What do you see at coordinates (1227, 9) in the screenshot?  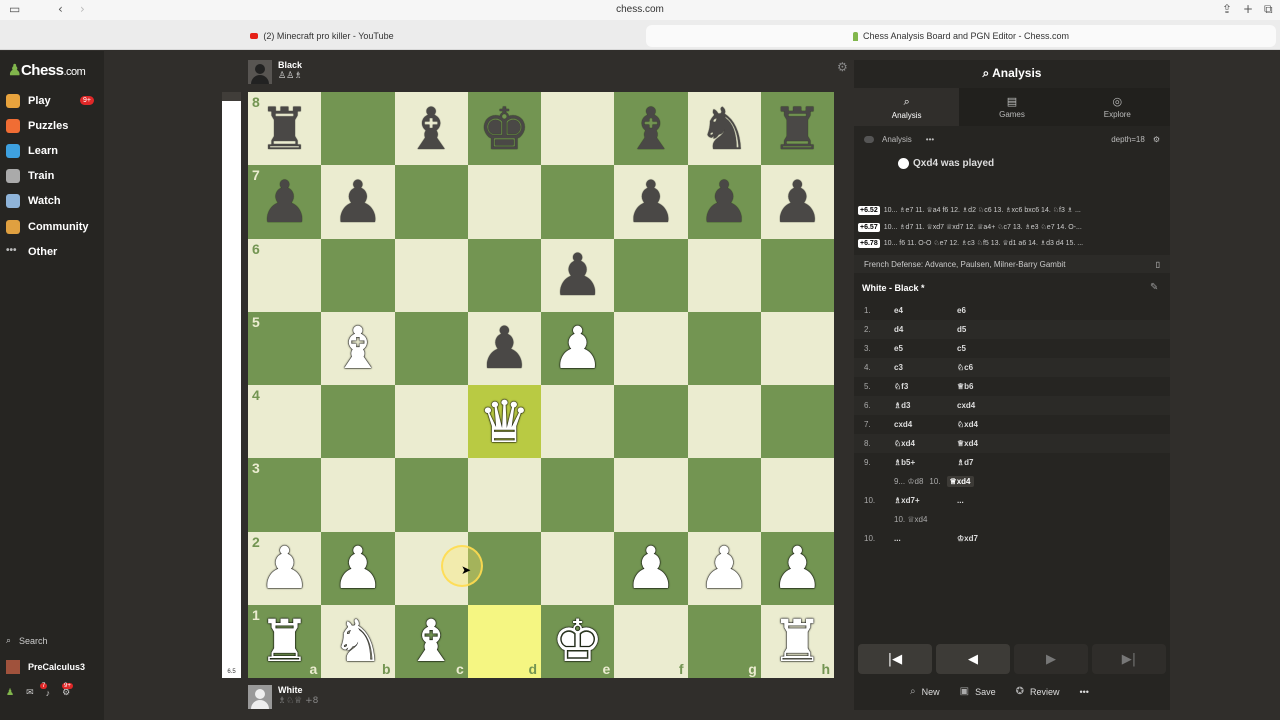 I see `share-icon: ⇪` at bounding box center [1227, 9].